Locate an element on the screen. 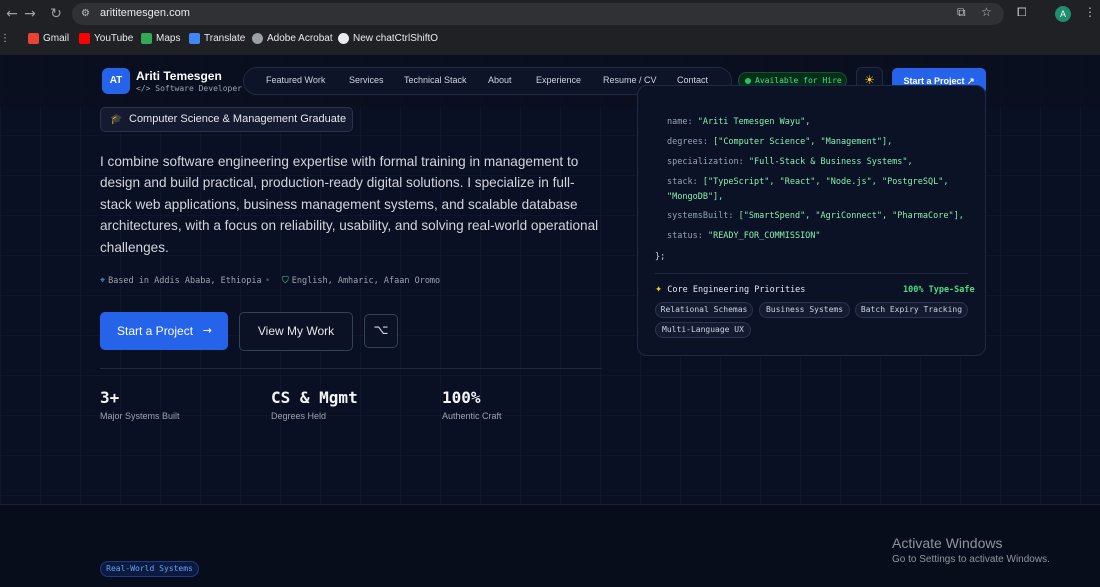 This screenshot has height=587, width=1100. reload-icon: ↻ is located at coordinates (56, 14).